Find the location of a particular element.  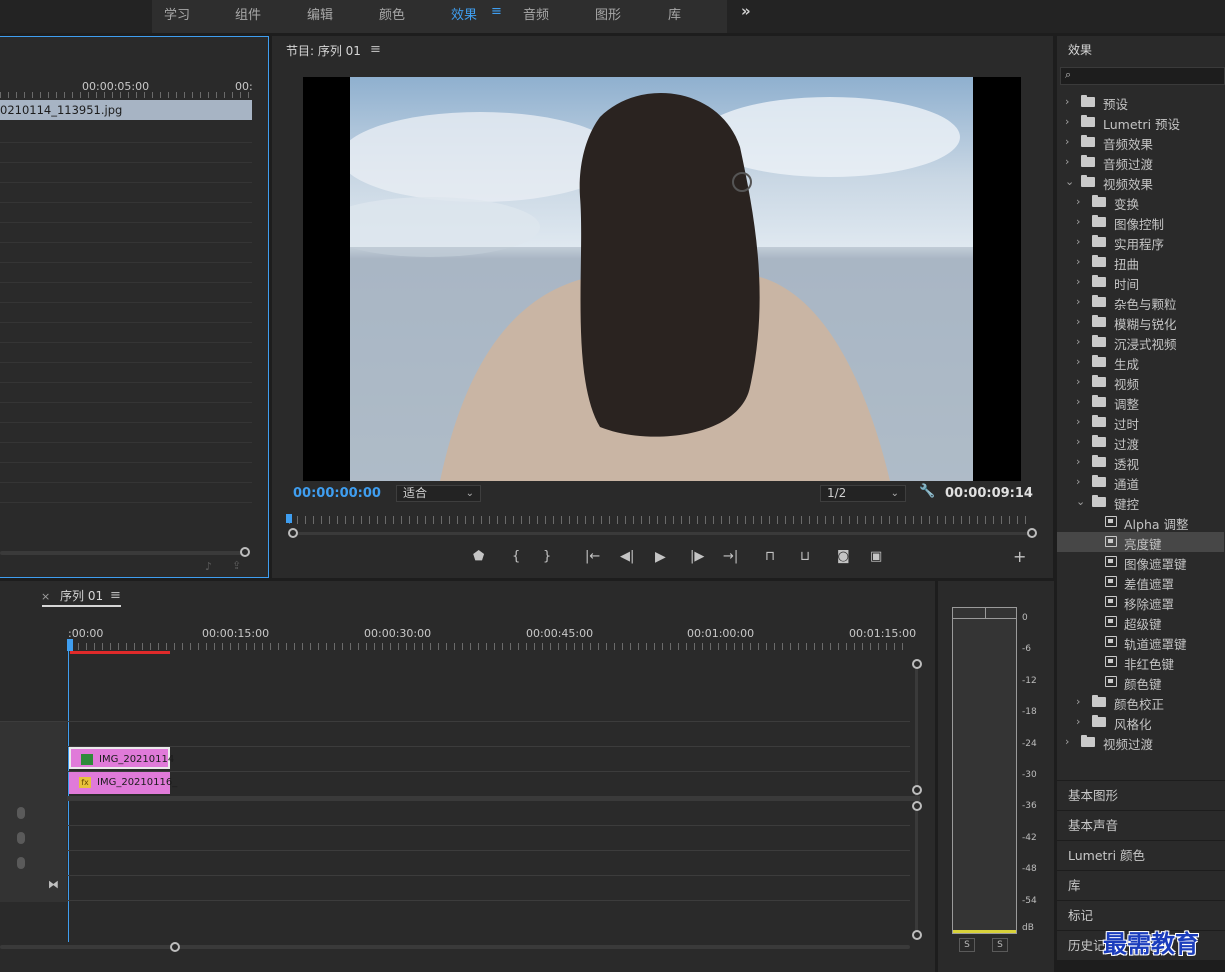

monitor-scroll-left is located at coordinates (293, 533).